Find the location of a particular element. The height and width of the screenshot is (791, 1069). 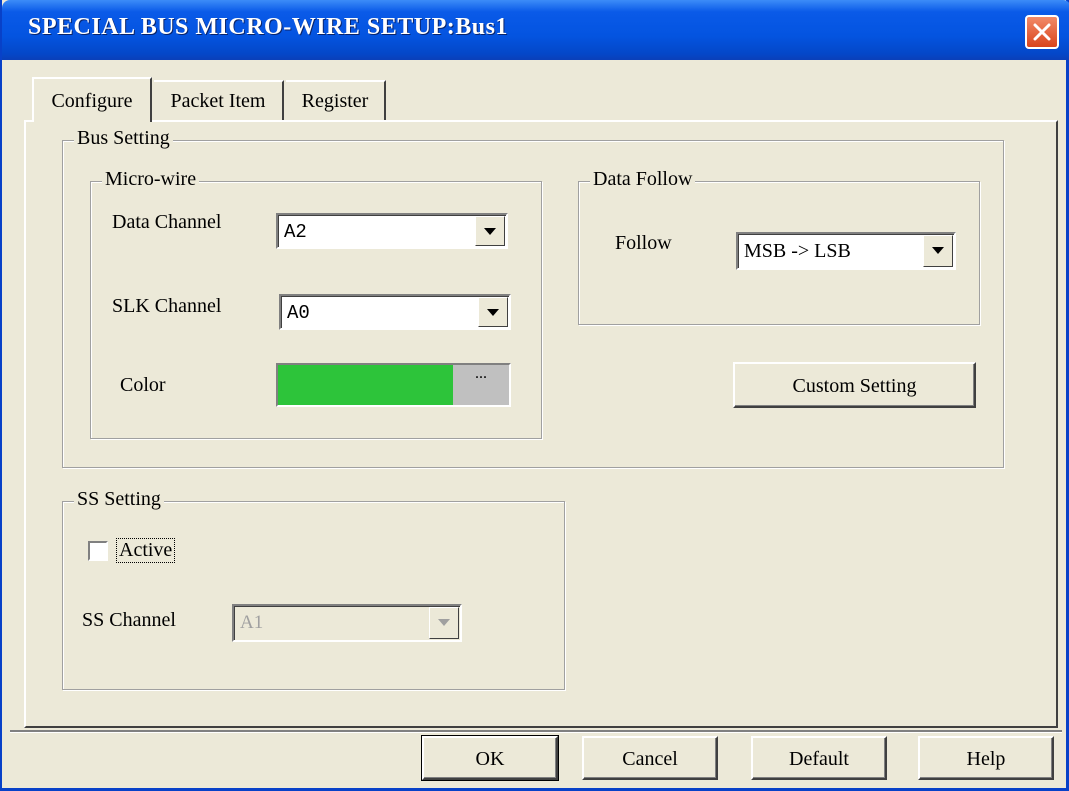

slk-channel-value: A0 is located at coordinates (298, 313).